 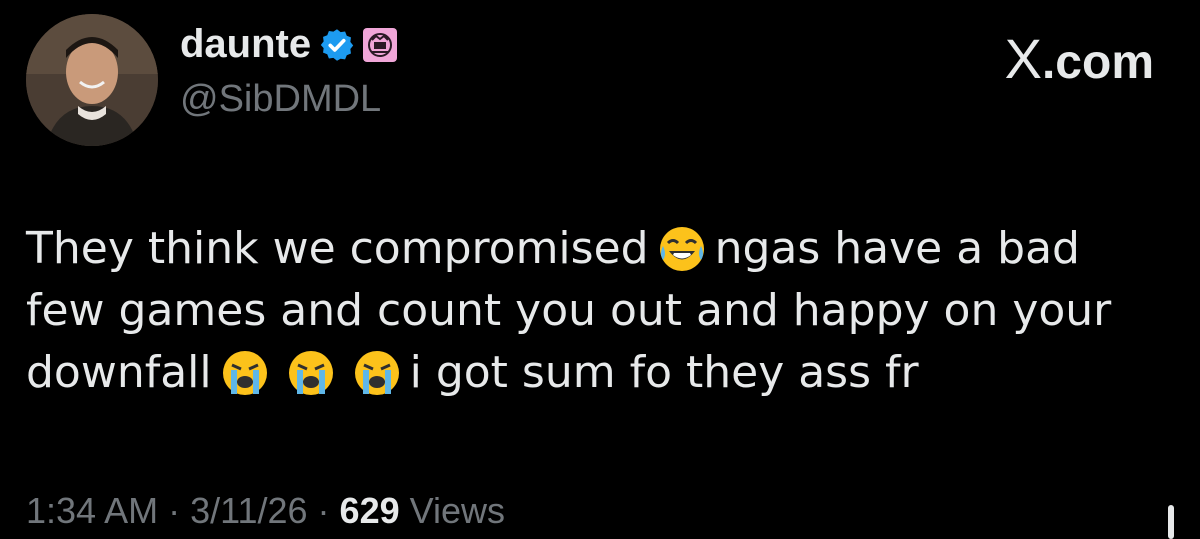 I want to click on brand-suffix: .com, so click(x=1097, y=62).